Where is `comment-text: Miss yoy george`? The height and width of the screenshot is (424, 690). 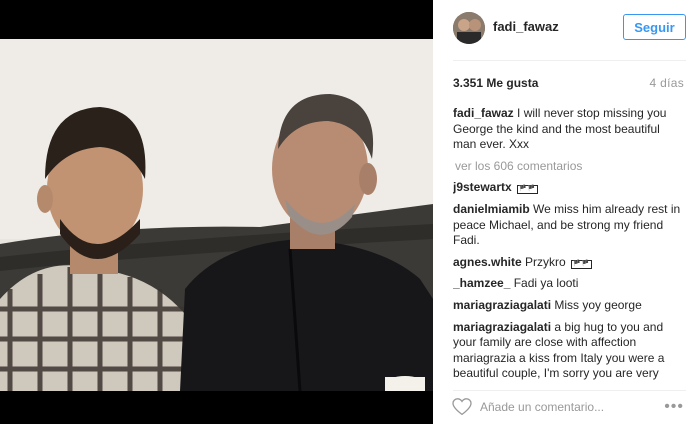
comment-text: Miss yoy george is located at coordinates (598, 304).